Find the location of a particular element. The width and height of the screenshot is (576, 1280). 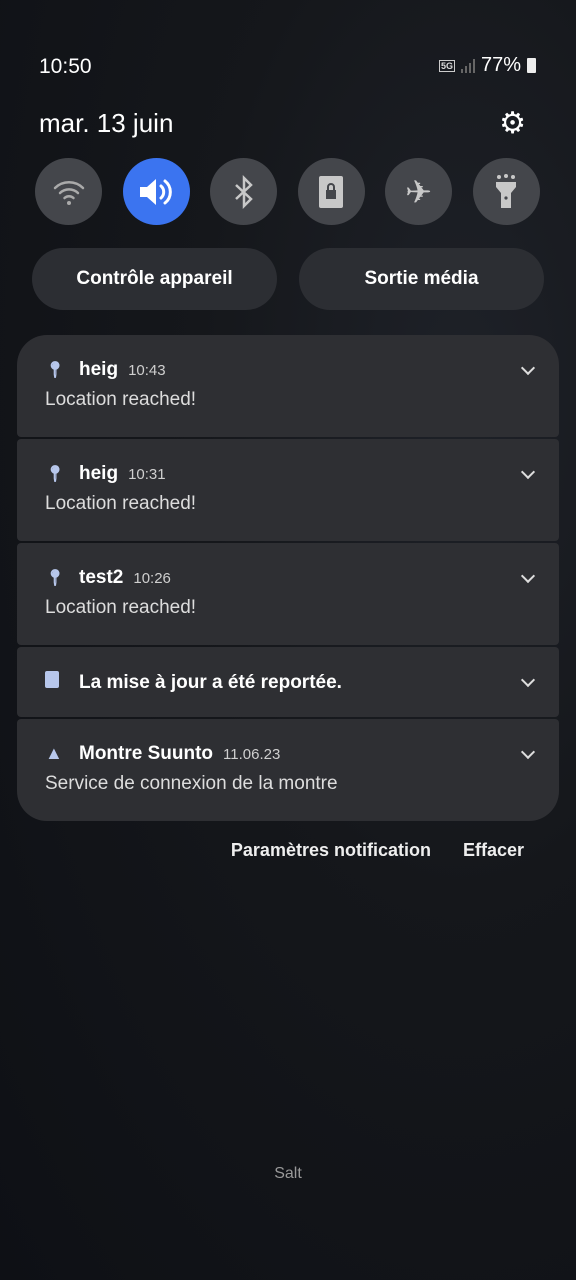

media-output-button: Sortie média is located at coordinates (421, 279).